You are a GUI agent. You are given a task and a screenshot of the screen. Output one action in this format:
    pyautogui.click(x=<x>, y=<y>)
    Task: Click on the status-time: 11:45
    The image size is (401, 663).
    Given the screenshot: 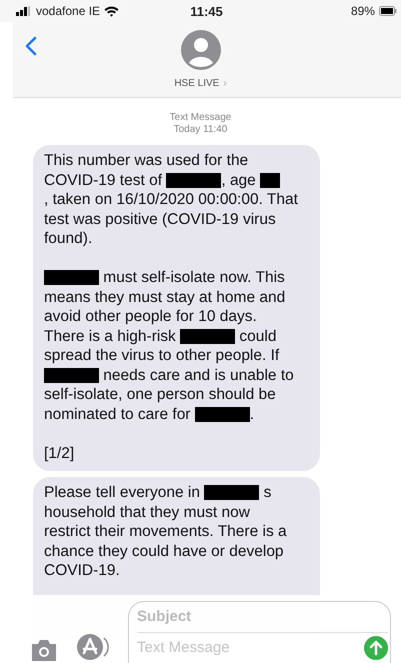 What is the action you would take?
    pyautogui.click(x=206, y=11)
    